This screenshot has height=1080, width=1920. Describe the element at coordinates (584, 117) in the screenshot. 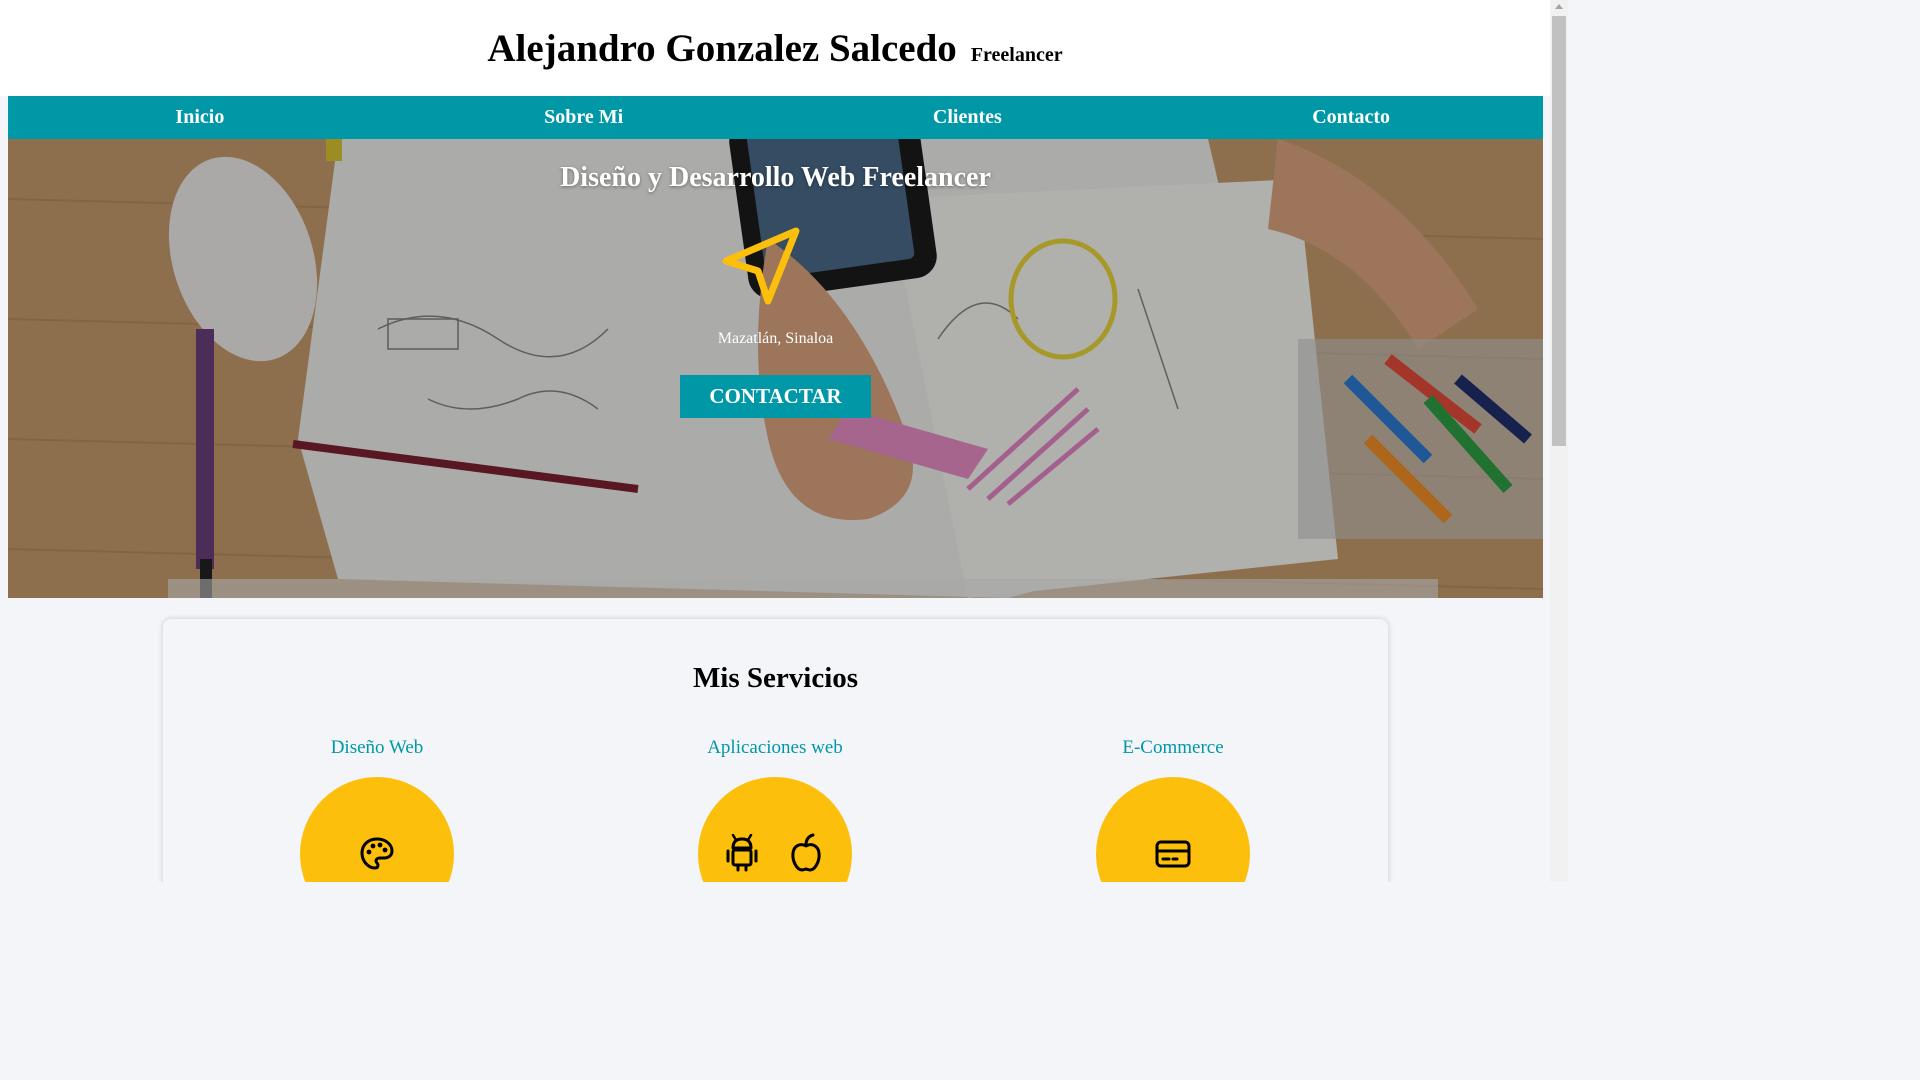

I see `nav-item-sobre-mi: Sobre Mi` at that location.